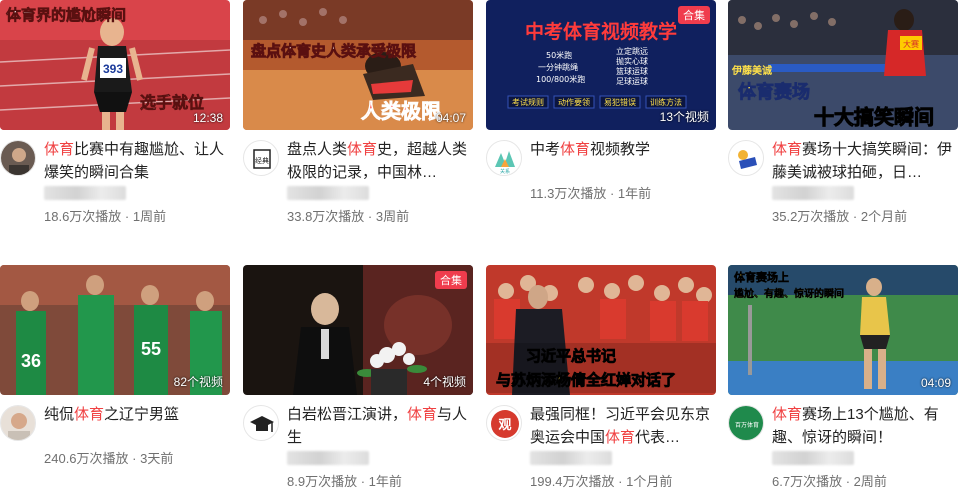  What do you see at coordinates (811, 216) in the screenshot?
I see `view-count: 35.2万次播放` at bounding box center [811, 216].